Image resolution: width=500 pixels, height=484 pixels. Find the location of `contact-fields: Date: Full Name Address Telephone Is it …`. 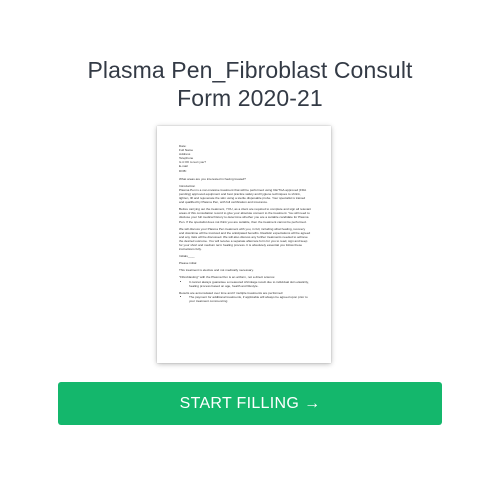

contact-fields: Date: Full Name Address Telephone Is it … is located at coordinates (245, 158).